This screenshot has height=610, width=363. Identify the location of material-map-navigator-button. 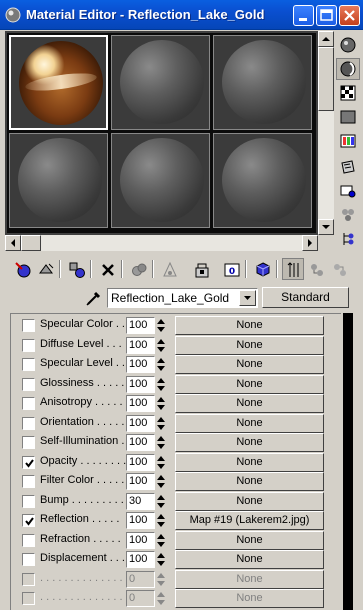
(348, 239).